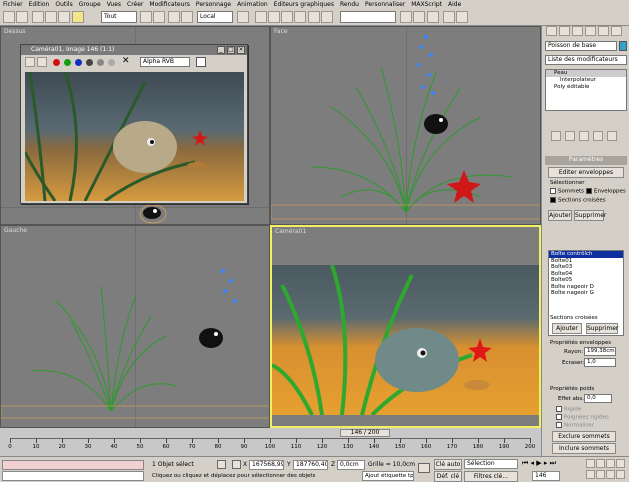 This screenshot has height=482, width=629. Describe the element at coordinates (623, 46) in the screenshot. I see `object-color-swatch` at that location.